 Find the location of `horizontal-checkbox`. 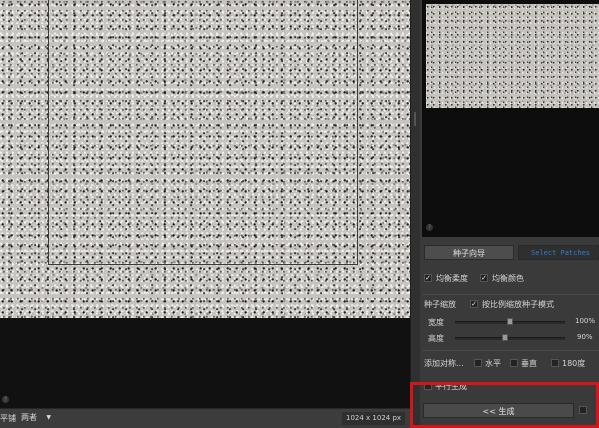

horizontal-checkbox is located at coordinates (478, 363).